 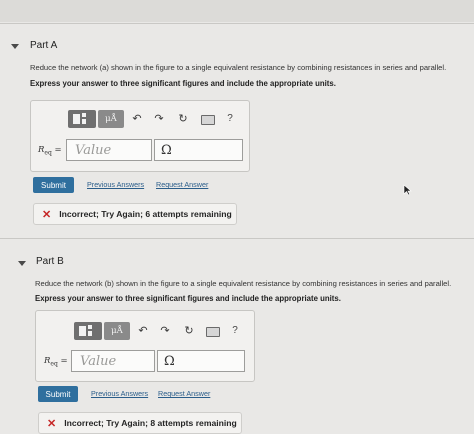 I want to click on part-b-submit-button: Submit, so click(x=58, y=394).